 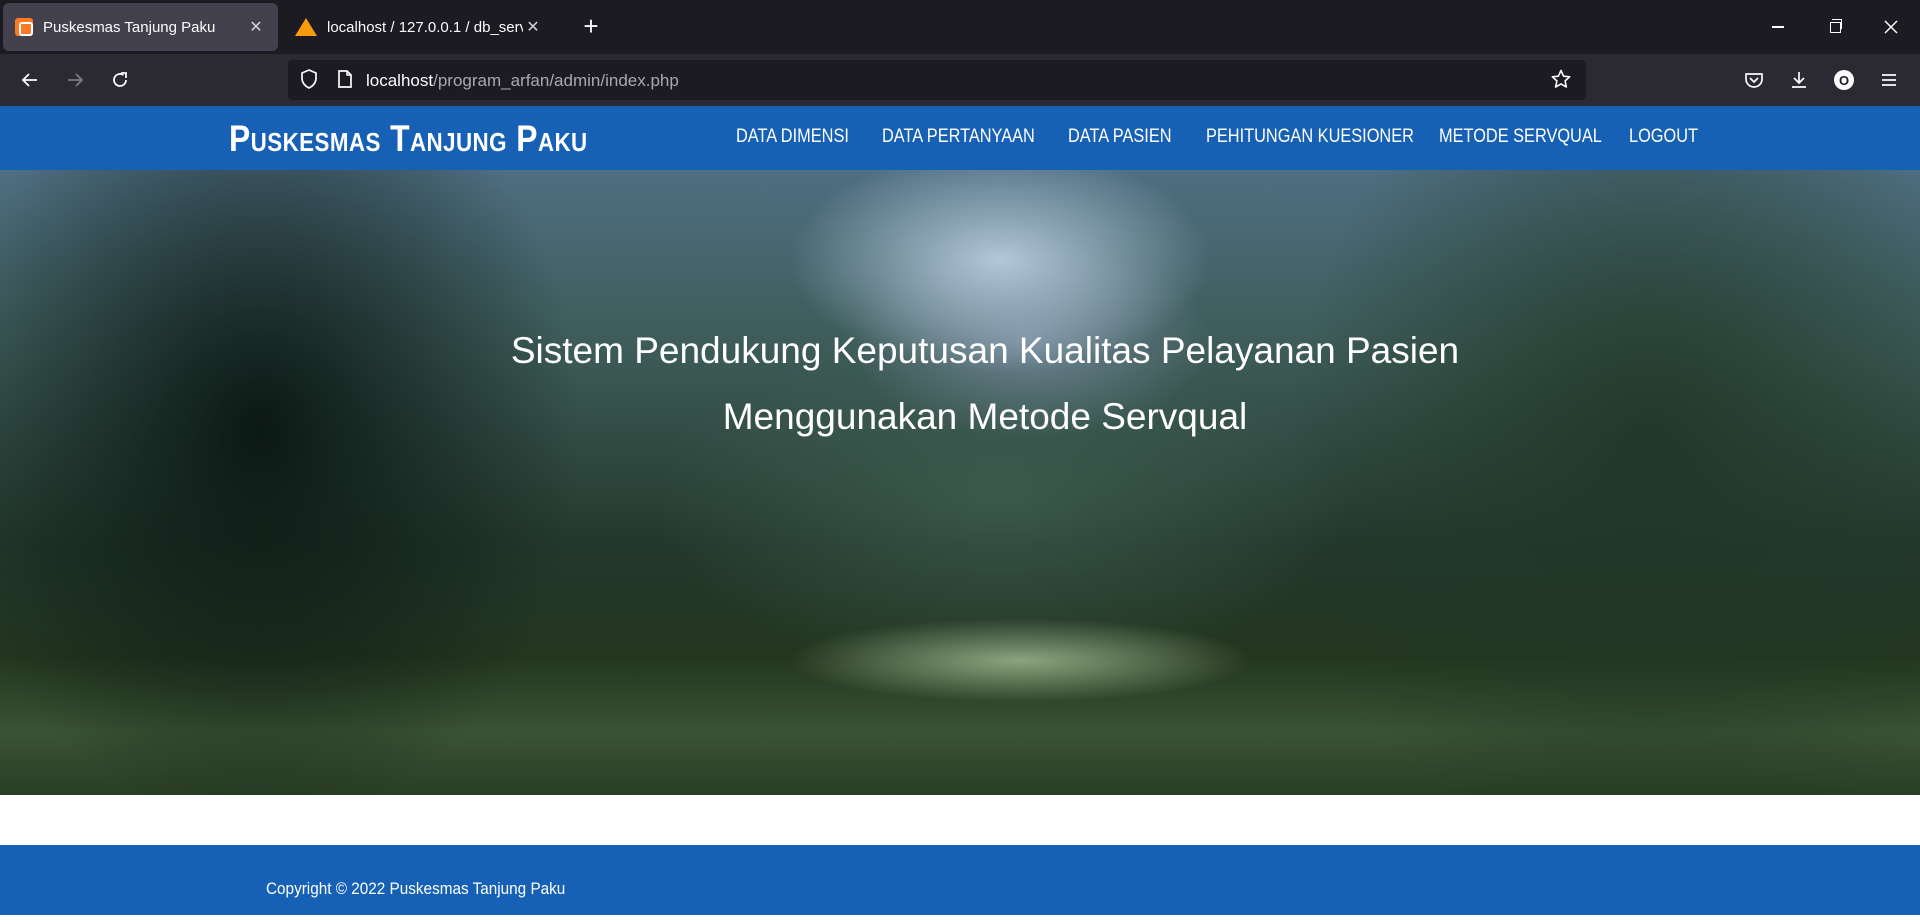 I want to click on tab-phpmyadmin: localhost / 127.0.0.1 / db_servqual ✕, so click(x=419, y=27).